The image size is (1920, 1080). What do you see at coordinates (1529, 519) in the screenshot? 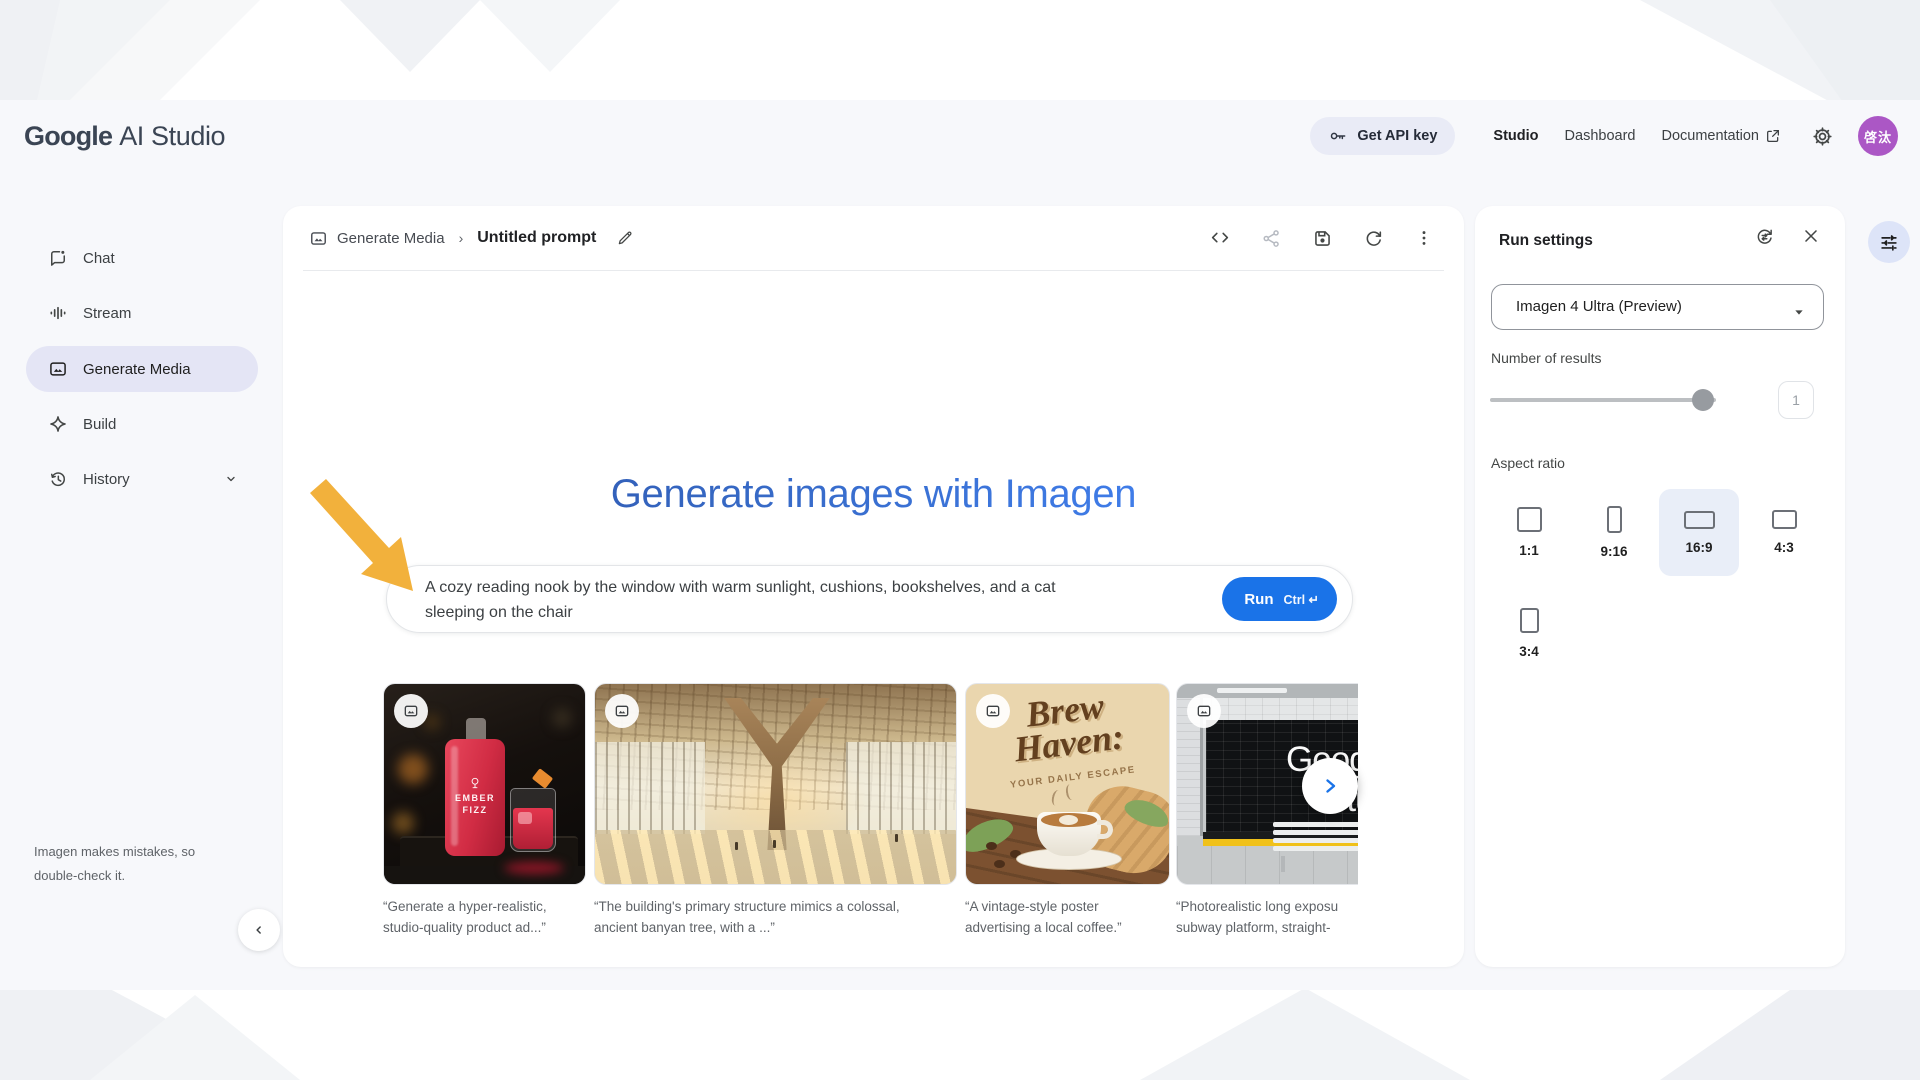
I see `aspect-shape-square` at bounding box center [1529, 519].